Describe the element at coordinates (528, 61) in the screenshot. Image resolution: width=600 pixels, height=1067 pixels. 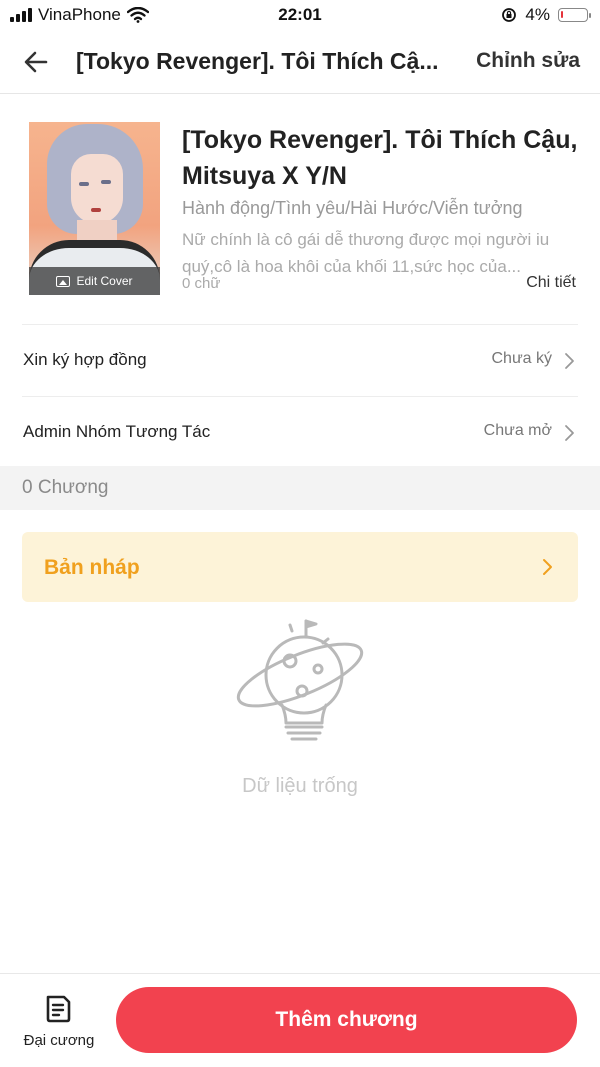
I see `edit-button: Chỉnh sửa` at that location.